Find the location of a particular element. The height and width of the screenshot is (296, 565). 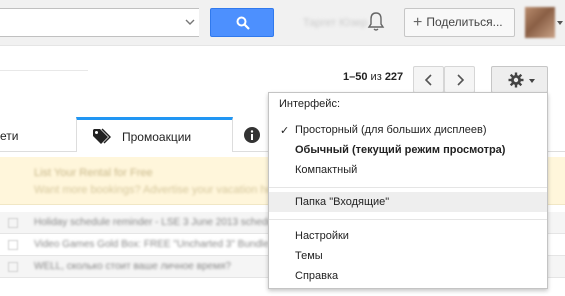

avatar is located at coordinates (540, 22).